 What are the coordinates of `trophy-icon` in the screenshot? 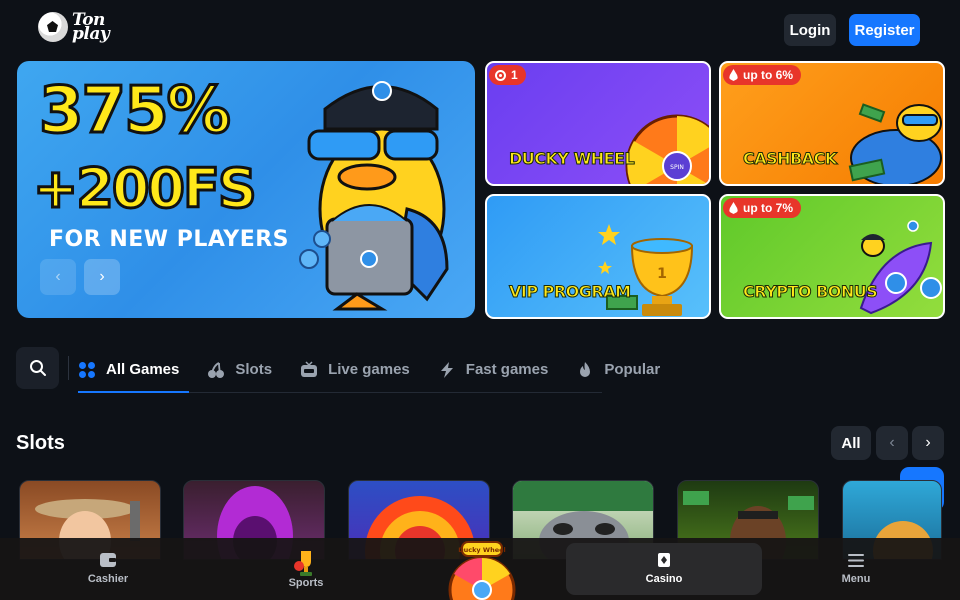 It's located at (303, 563).